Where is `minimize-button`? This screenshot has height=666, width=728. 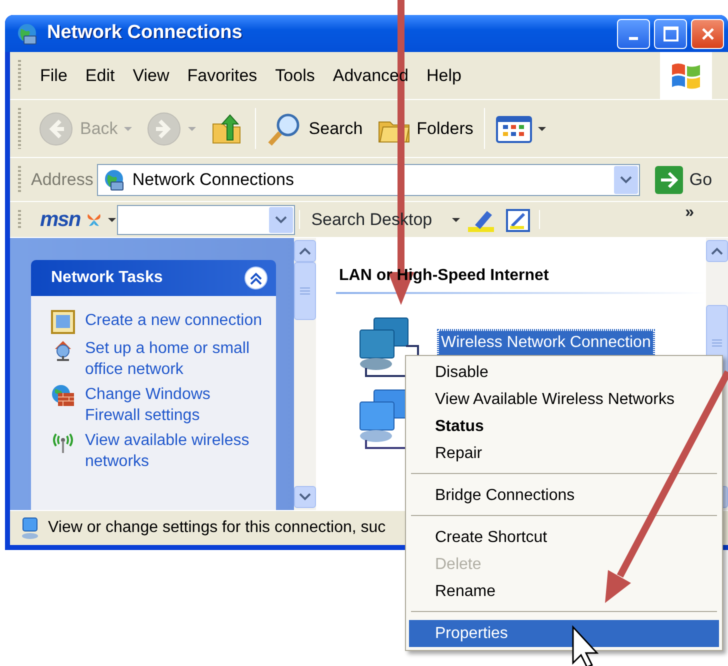 minimize-button is located at coordinates (633, 33).